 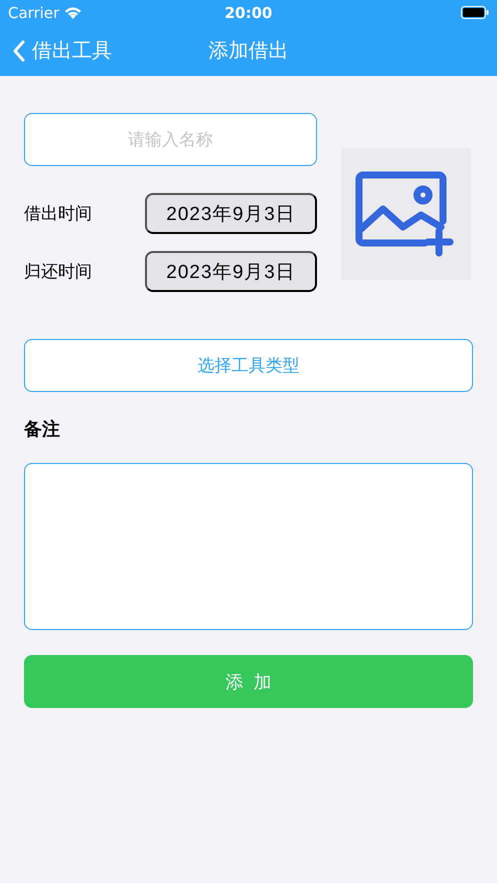 I want to click on wifi-icon, so click(x=73, y=12).